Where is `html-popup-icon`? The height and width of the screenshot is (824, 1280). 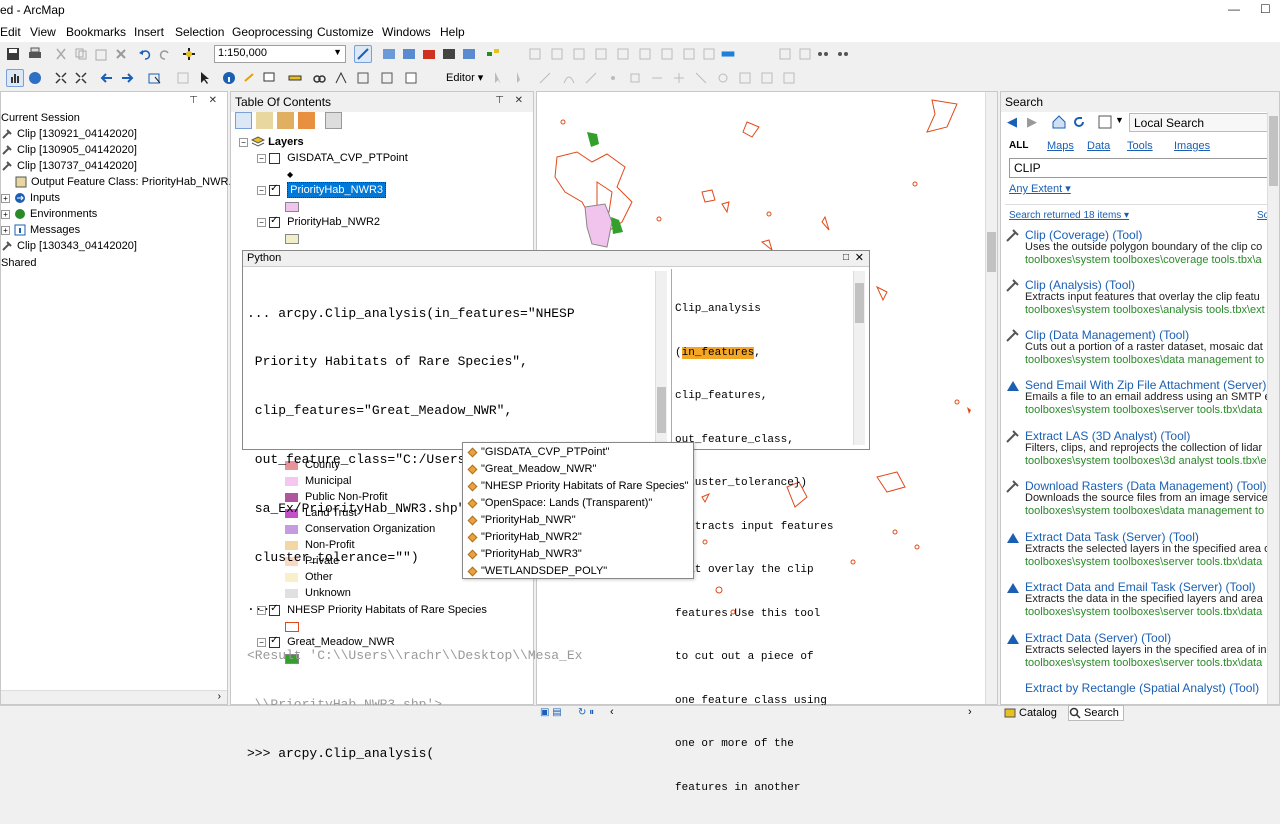 html-popup-icon is located at coordinates (269, 78).